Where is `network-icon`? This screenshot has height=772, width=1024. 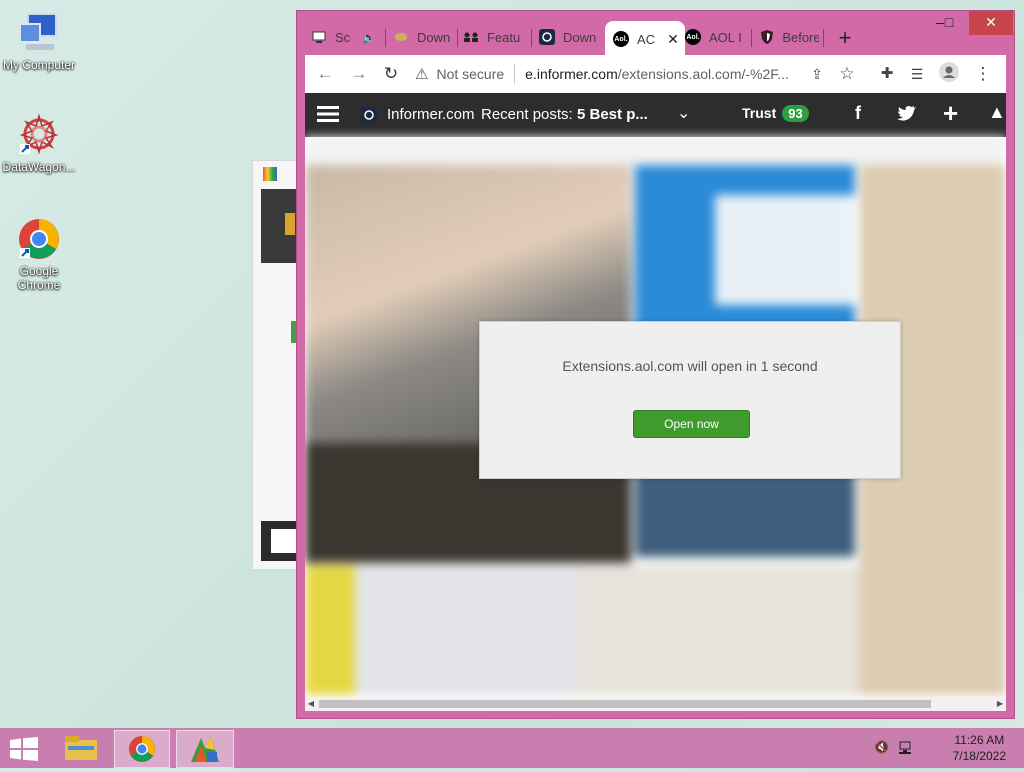
network-icon is located at coordinates (906, 748).